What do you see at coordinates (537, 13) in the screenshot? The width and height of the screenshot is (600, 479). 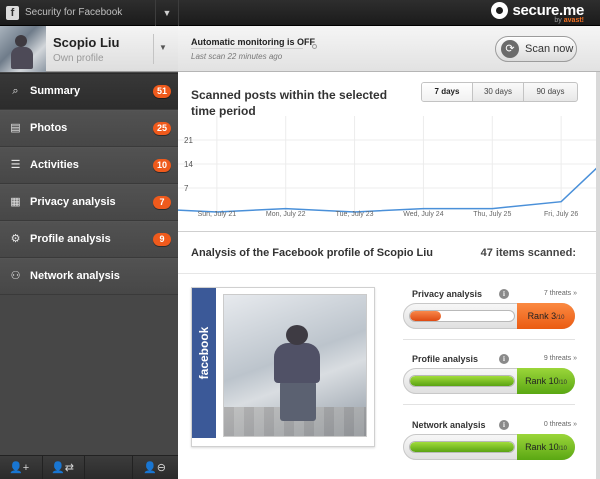 I see `brand-logo: secure.me by avast!` at bounding box center [537, 13].